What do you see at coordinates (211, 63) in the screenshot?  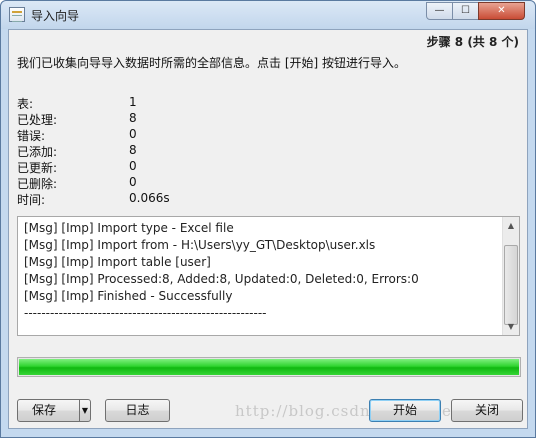 I see `intro-text: 我们已收集向导导入数据时所需的全部信息。点击 [开始] 按钮进行导入。` at bounding box center [211, 63].